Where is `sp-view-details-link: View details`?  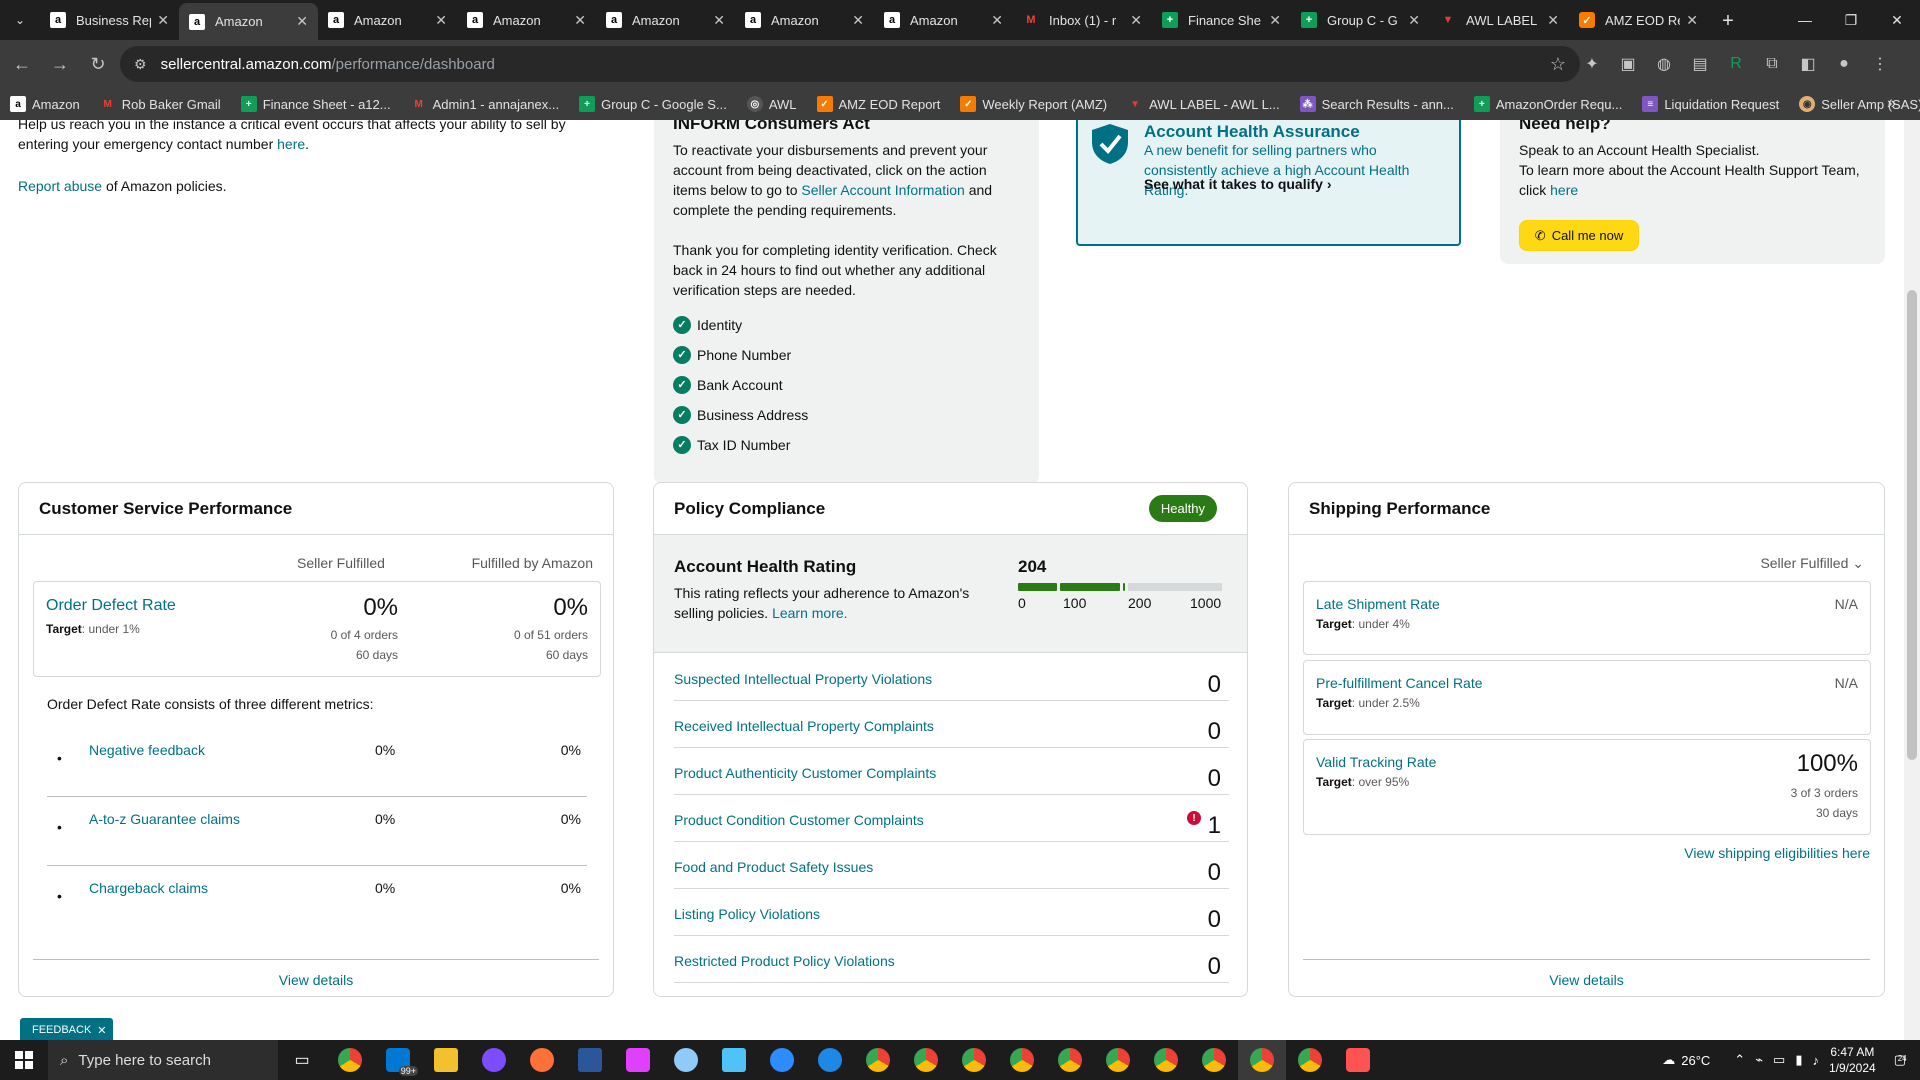 sp-view-details-link: View details is located at coordinates (1586, 980).